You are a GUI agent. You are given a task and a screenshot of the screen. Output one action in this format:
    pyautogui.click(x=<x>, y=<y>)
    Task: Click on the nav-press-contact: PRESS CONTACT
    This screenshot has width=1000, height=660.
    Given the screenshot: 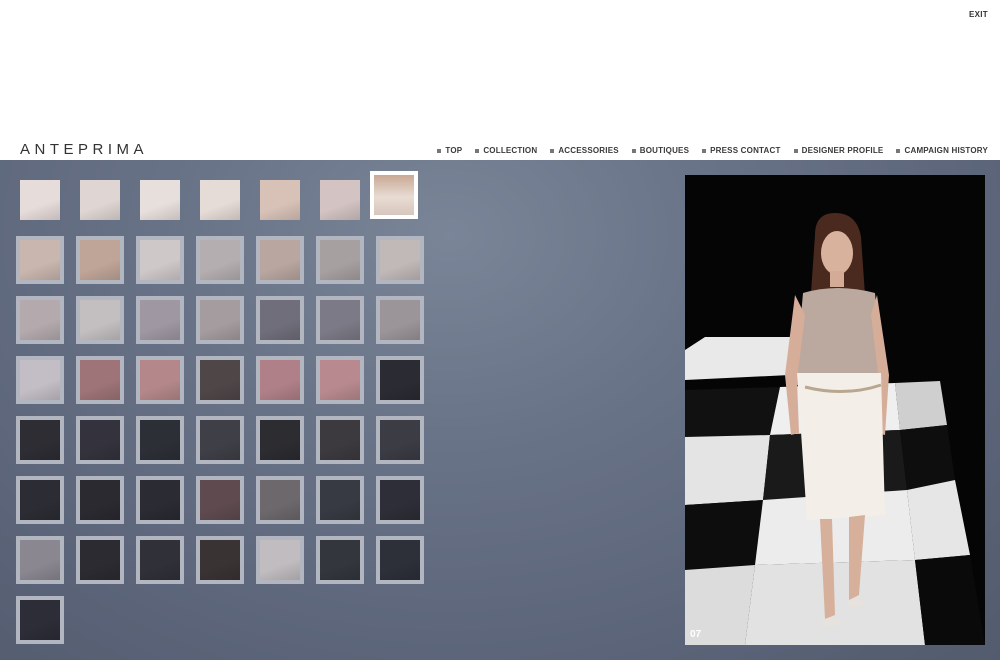 What is the action you would take?
    pyautogui.click(x=741, y=150)
    